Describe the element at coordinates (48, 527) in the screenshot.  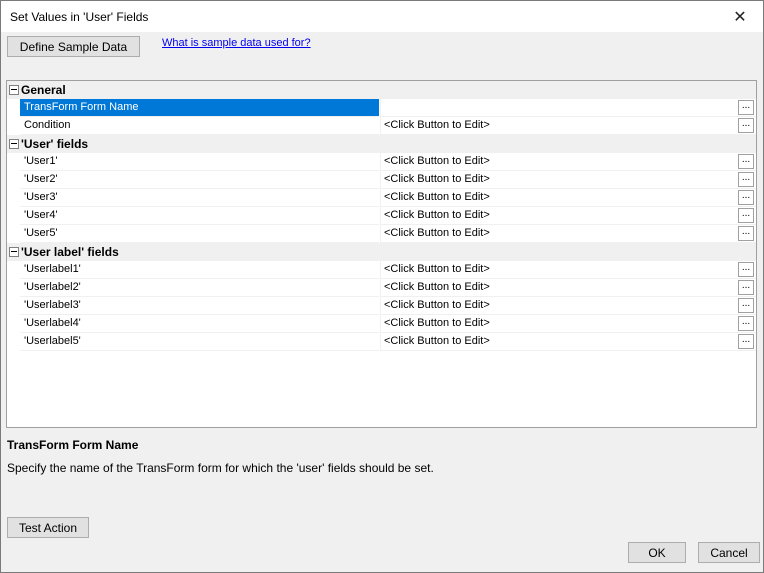
I see `test-action-button: Test Action` at that location.